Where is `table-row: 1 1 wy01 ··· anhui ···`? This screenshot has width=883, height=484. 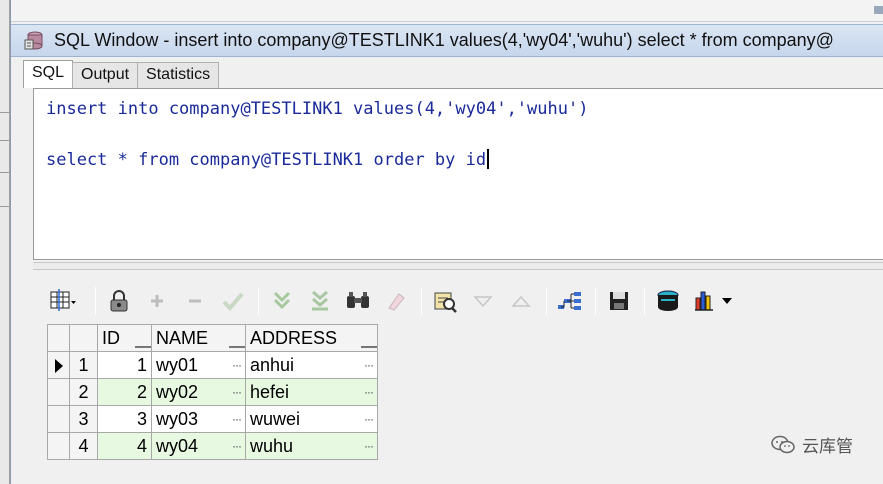 table-row: 1 1 wy01 ··· anhui ··· is located at coordinates (212, 365).